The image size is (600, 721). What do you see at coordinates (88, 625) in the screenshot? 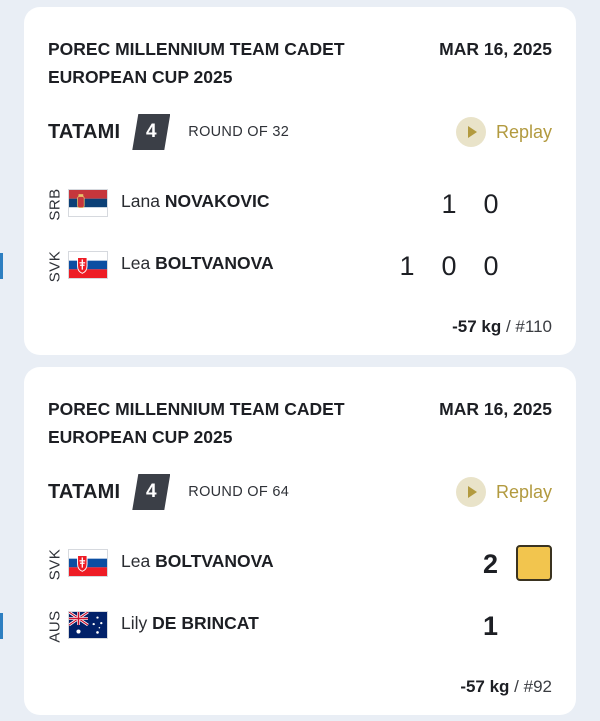
I see `australia-flag-icon` at bounding box center [88, 625].